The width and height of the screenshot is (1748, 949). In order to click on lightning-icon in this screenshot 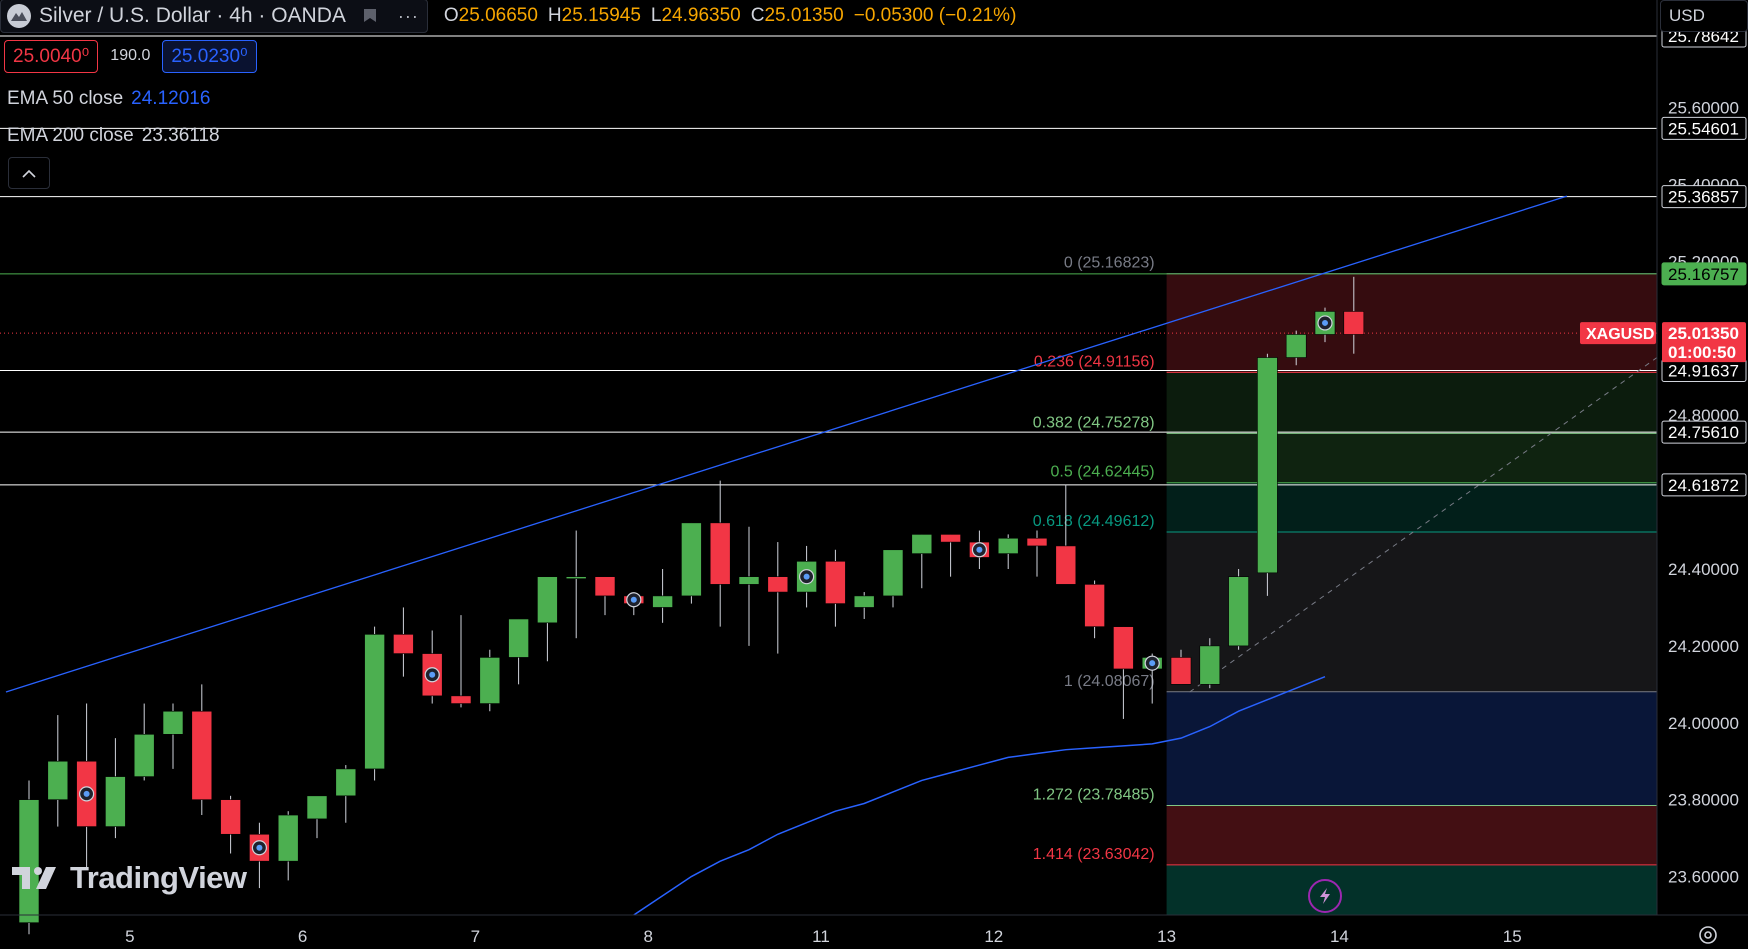, I will do `click(1325, 896)`.